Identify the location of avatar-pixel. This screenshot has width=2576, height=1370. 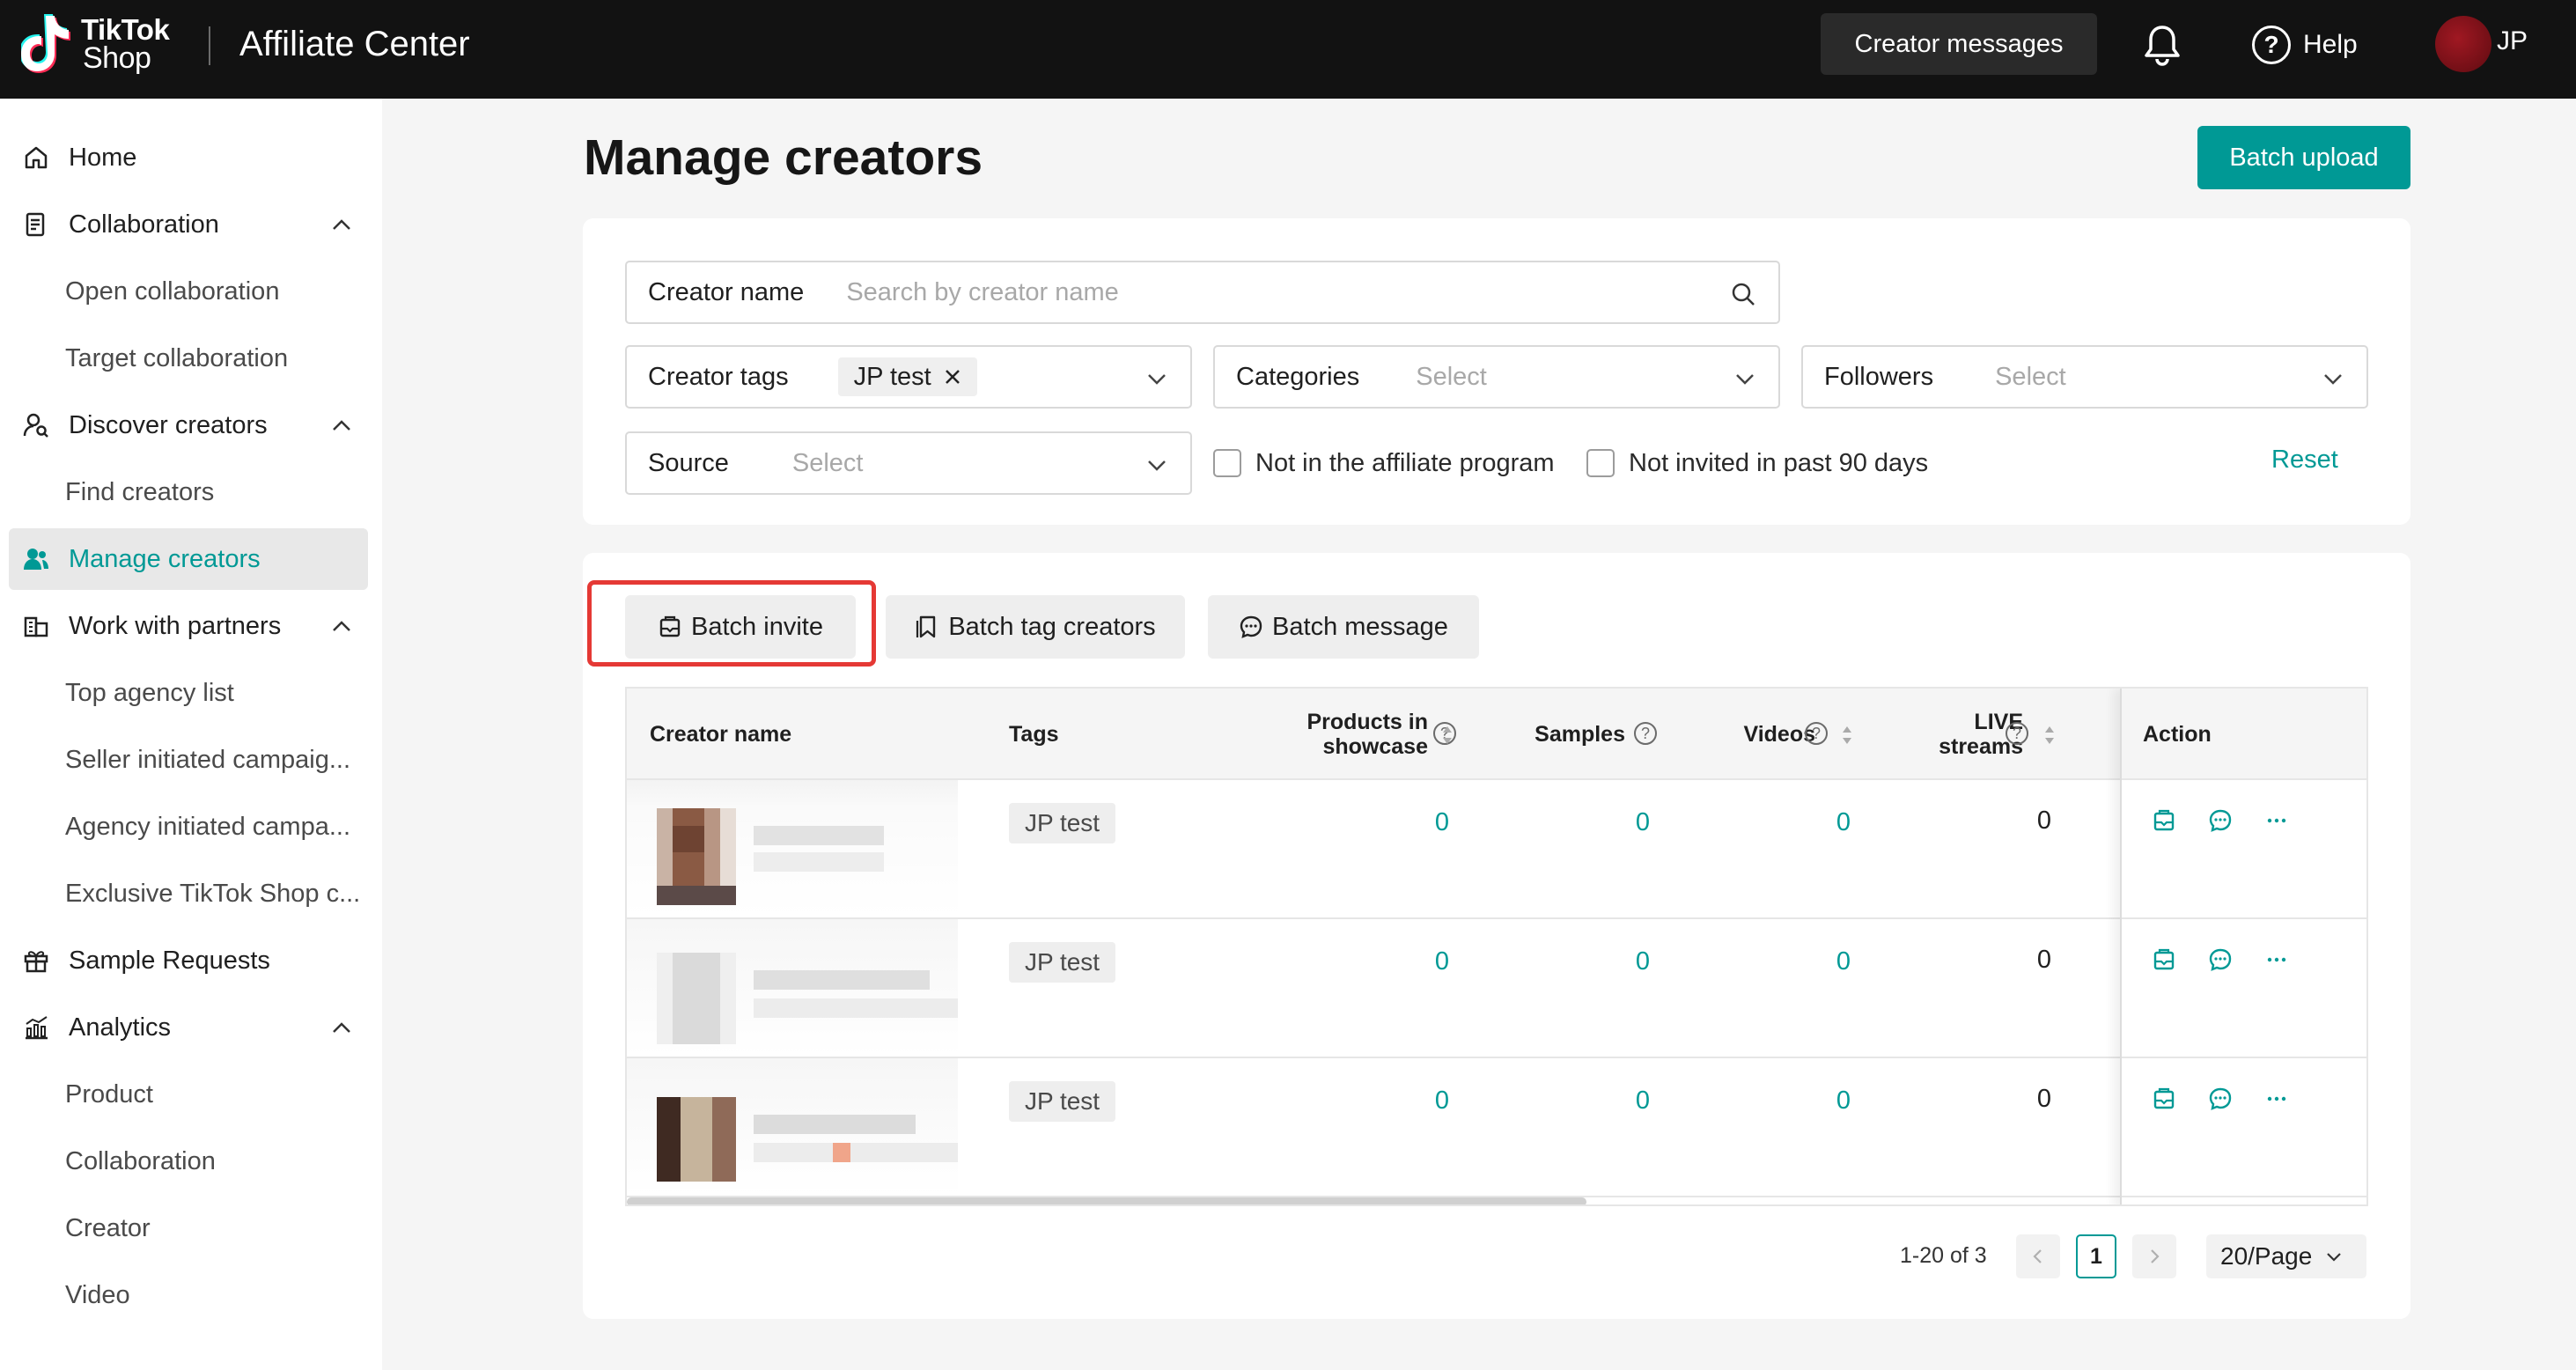
(689, 839).